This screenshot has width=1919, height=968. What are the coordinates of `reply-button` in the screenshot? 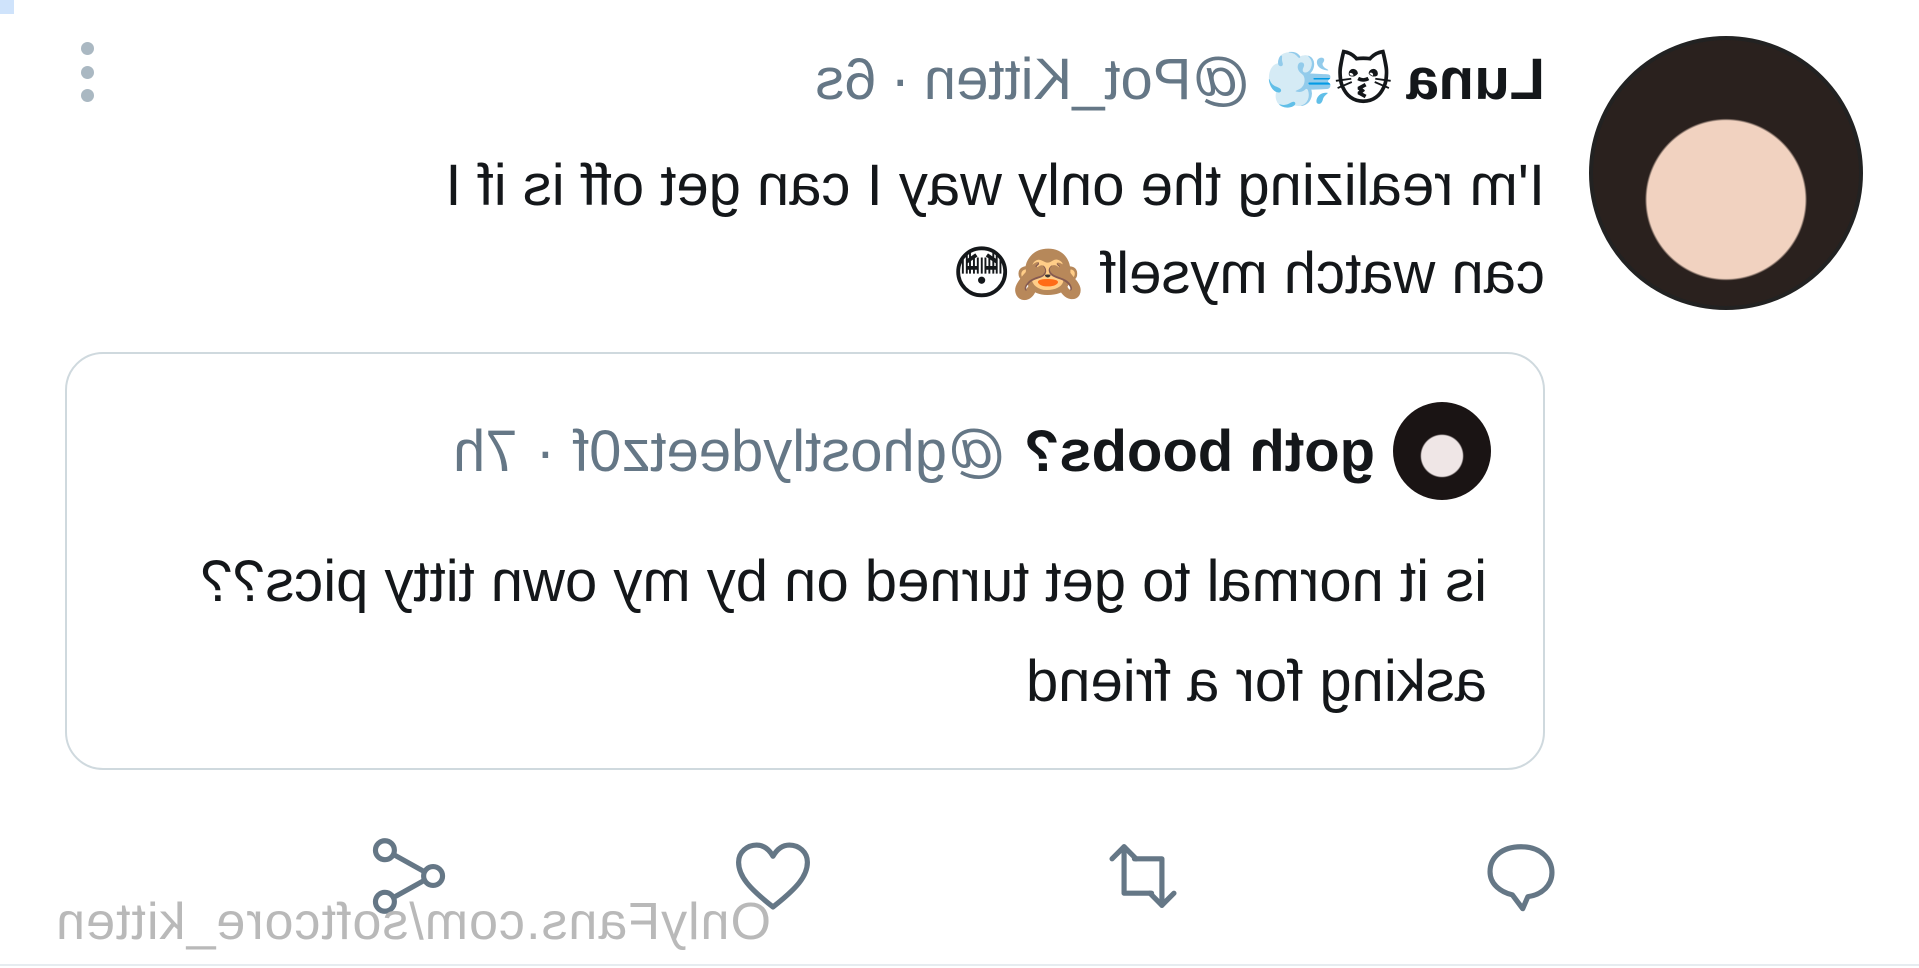 It's located at (1521, 876).